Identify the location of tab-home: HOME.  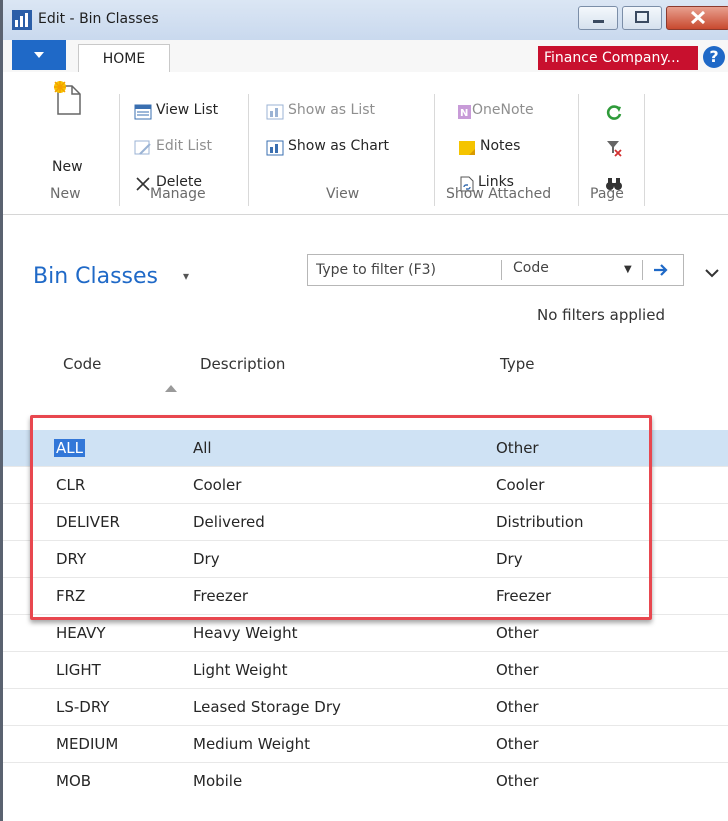
(124, 58).